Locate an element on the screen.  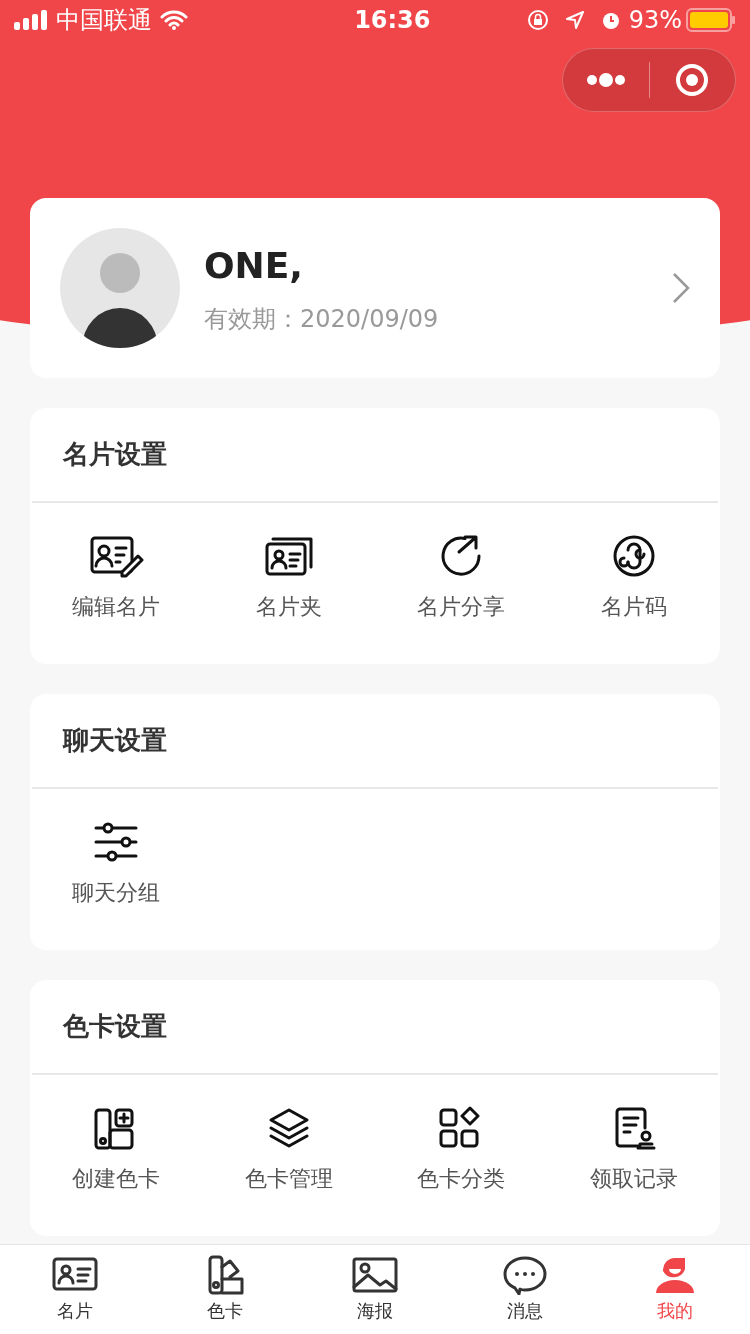
menu-item: 色卡分类 is located at coordinates (461, 1150).